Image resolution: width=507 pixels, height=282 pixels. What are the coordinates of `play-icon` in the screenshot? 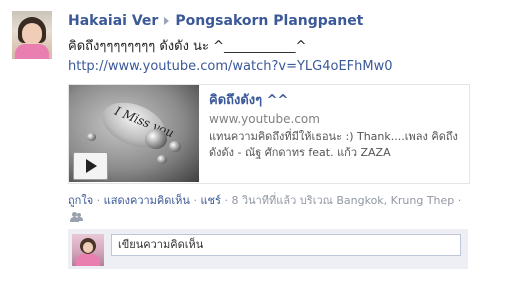 It's located at (90, 166).